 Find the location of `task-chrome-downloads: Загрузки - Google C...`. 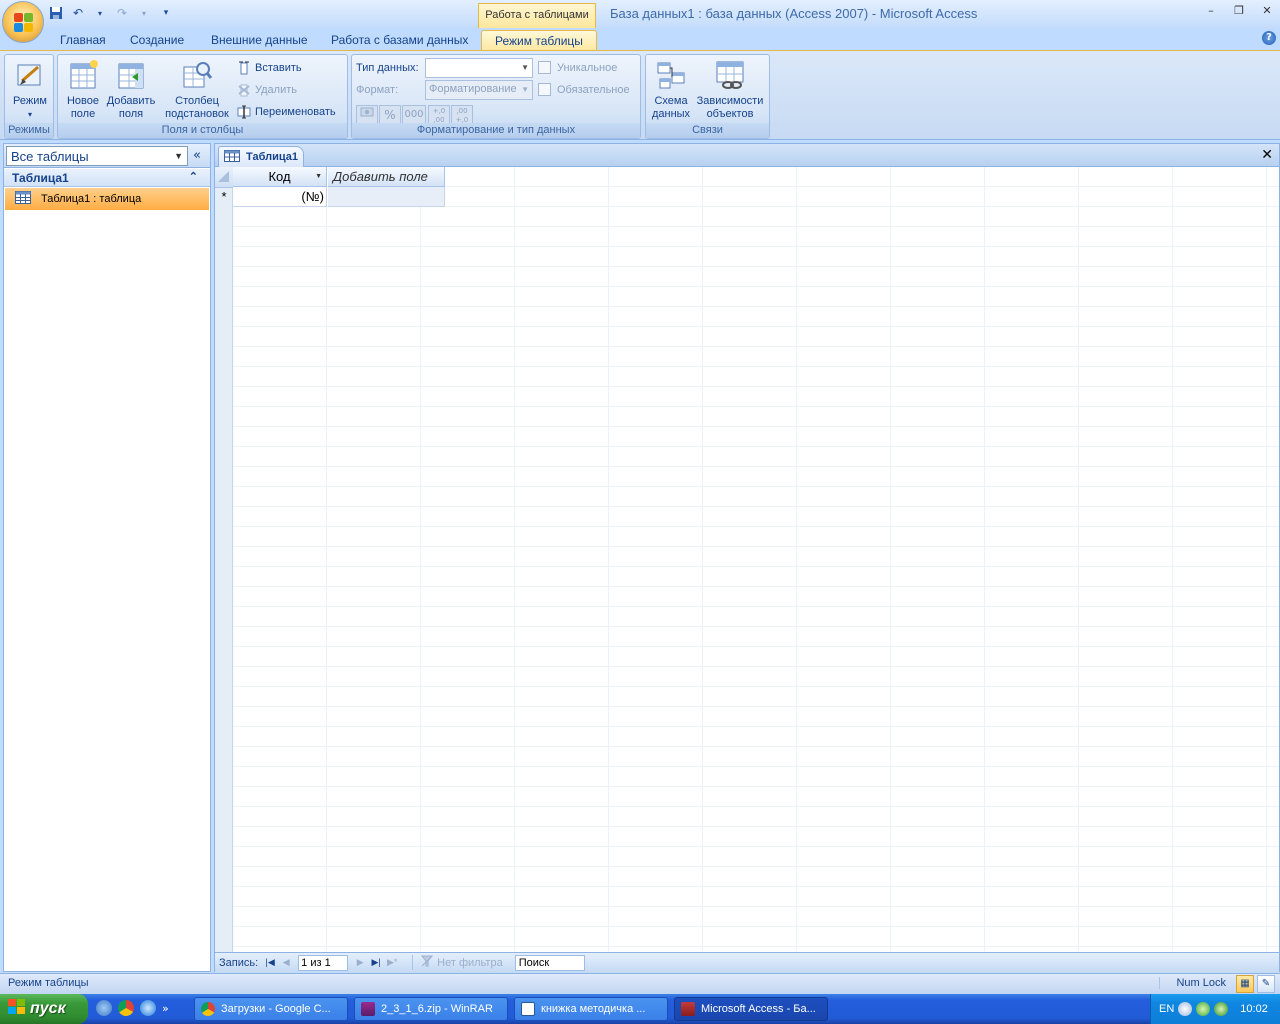

task-chrome-downloads: Загрузки - Google C... is located at coordinates (271, 1009).